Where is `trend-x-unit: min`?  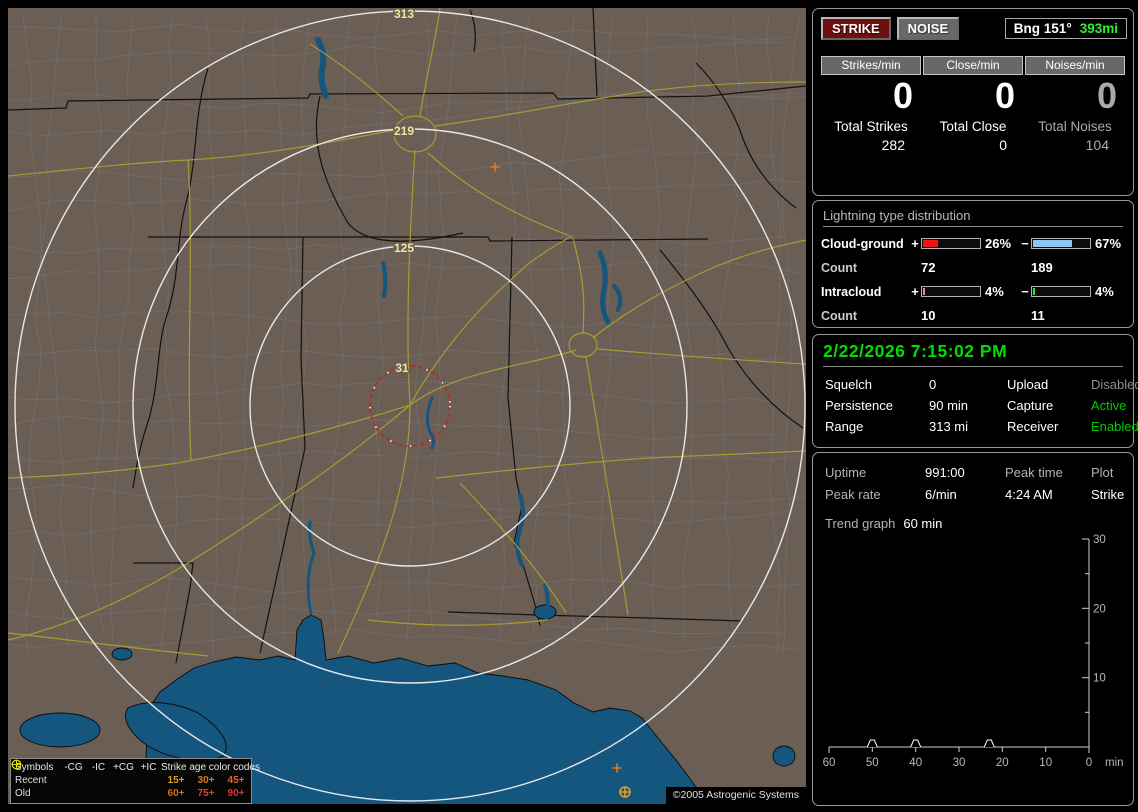
trend-x-unit: min is located at coordinates (1114, 763).